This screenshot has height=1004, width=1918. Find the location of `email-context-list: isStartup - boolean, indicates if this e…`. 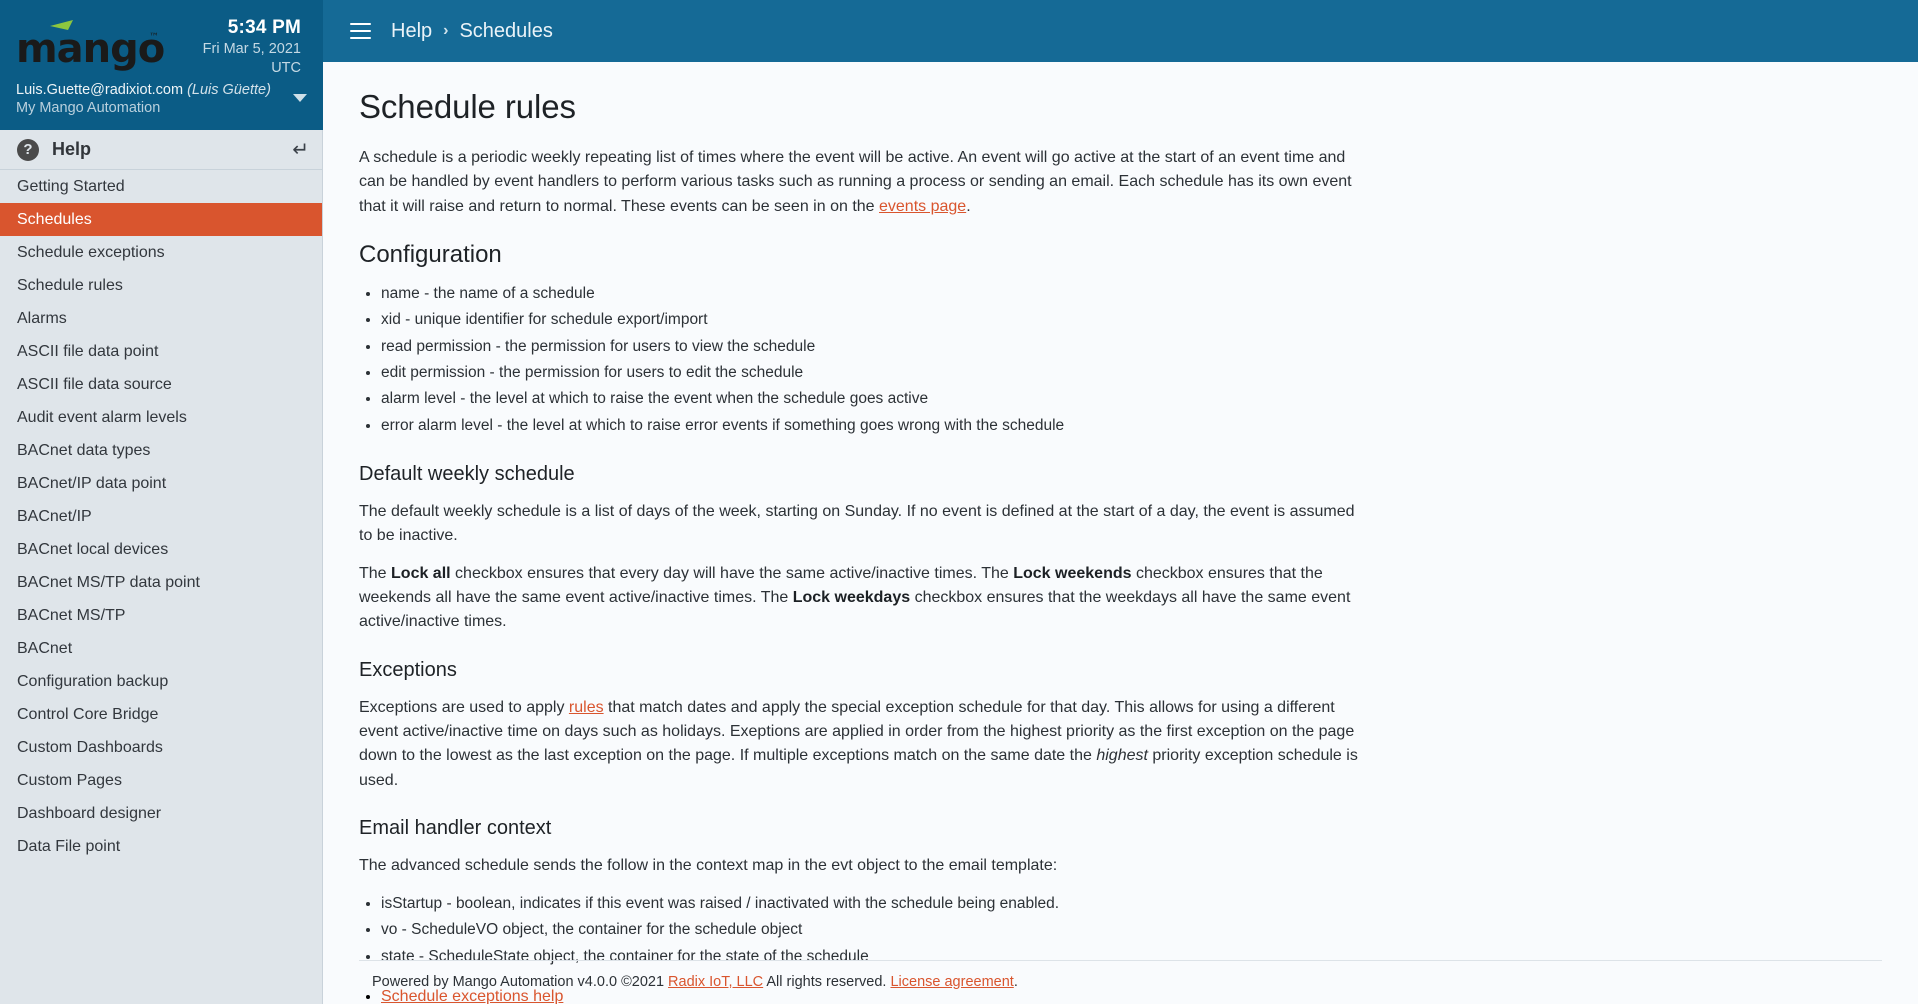

email-context-list: isStartup - boolean, indicates if this e… is located at coordinates (971, 930).